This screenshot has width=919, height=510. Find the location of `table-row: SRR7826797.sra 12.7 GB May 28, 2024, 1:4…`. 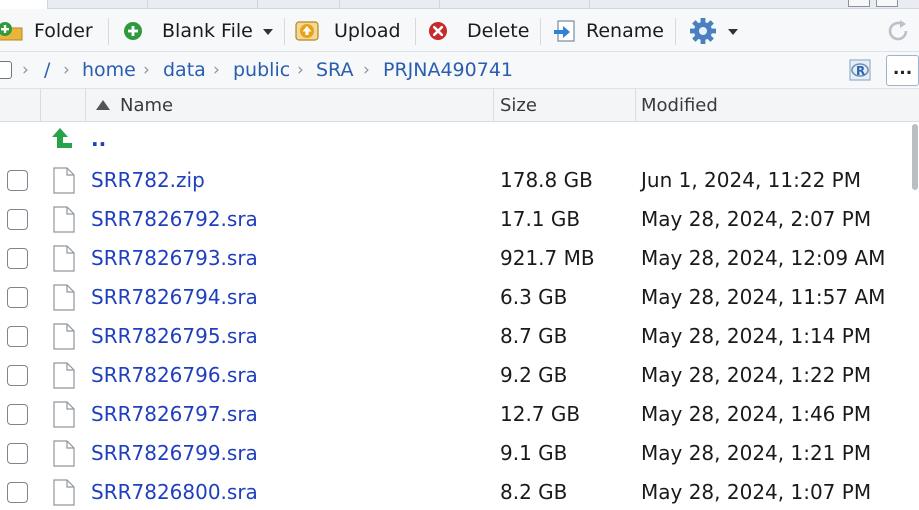

table-row: SRR7826797.sra 12.7 GB May 28, 2024, 1:4… is located at coordinates (450, 414).